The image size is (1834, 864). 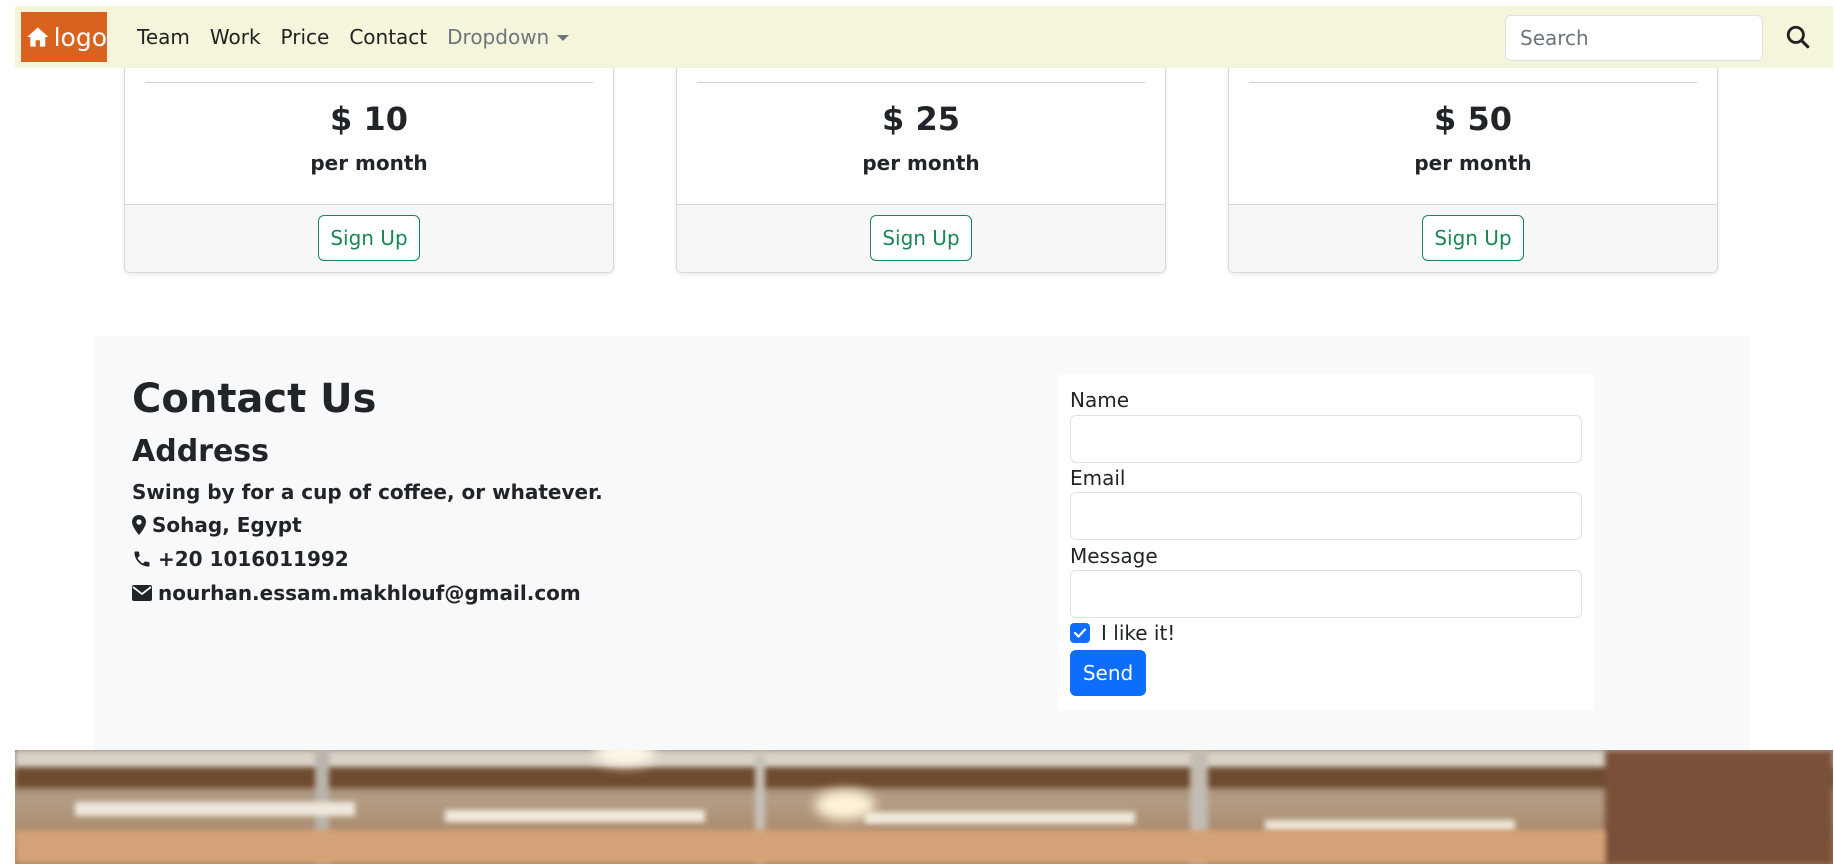 I want to click on photo-lamp, so click(x=845, y=805).